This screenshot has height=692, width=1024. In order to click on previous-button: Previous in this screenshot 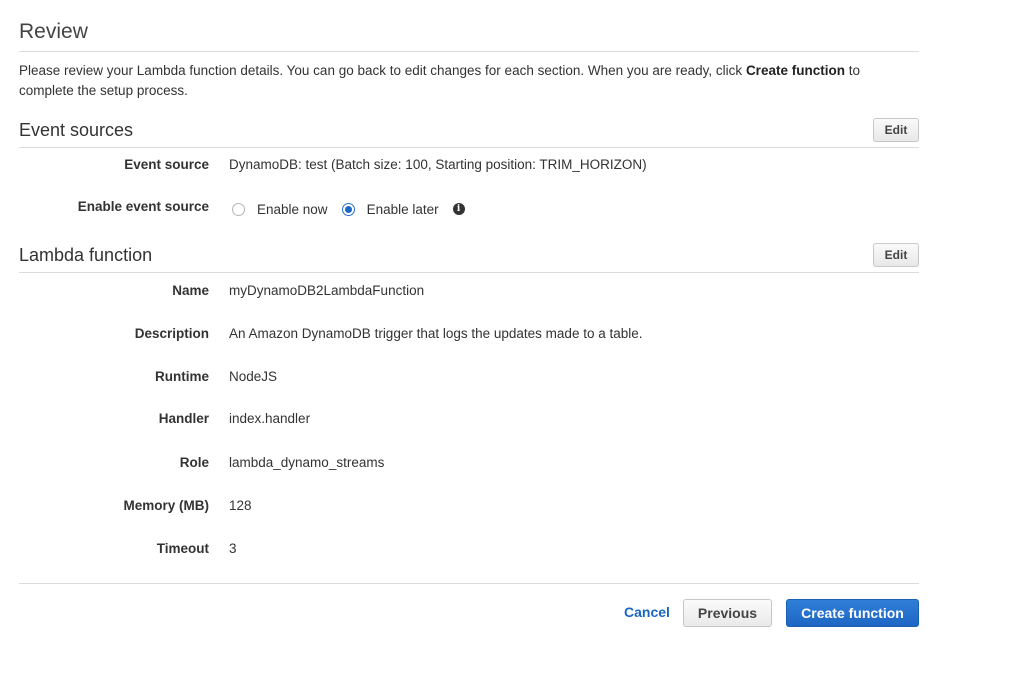, I will do `click(727, 613)`.